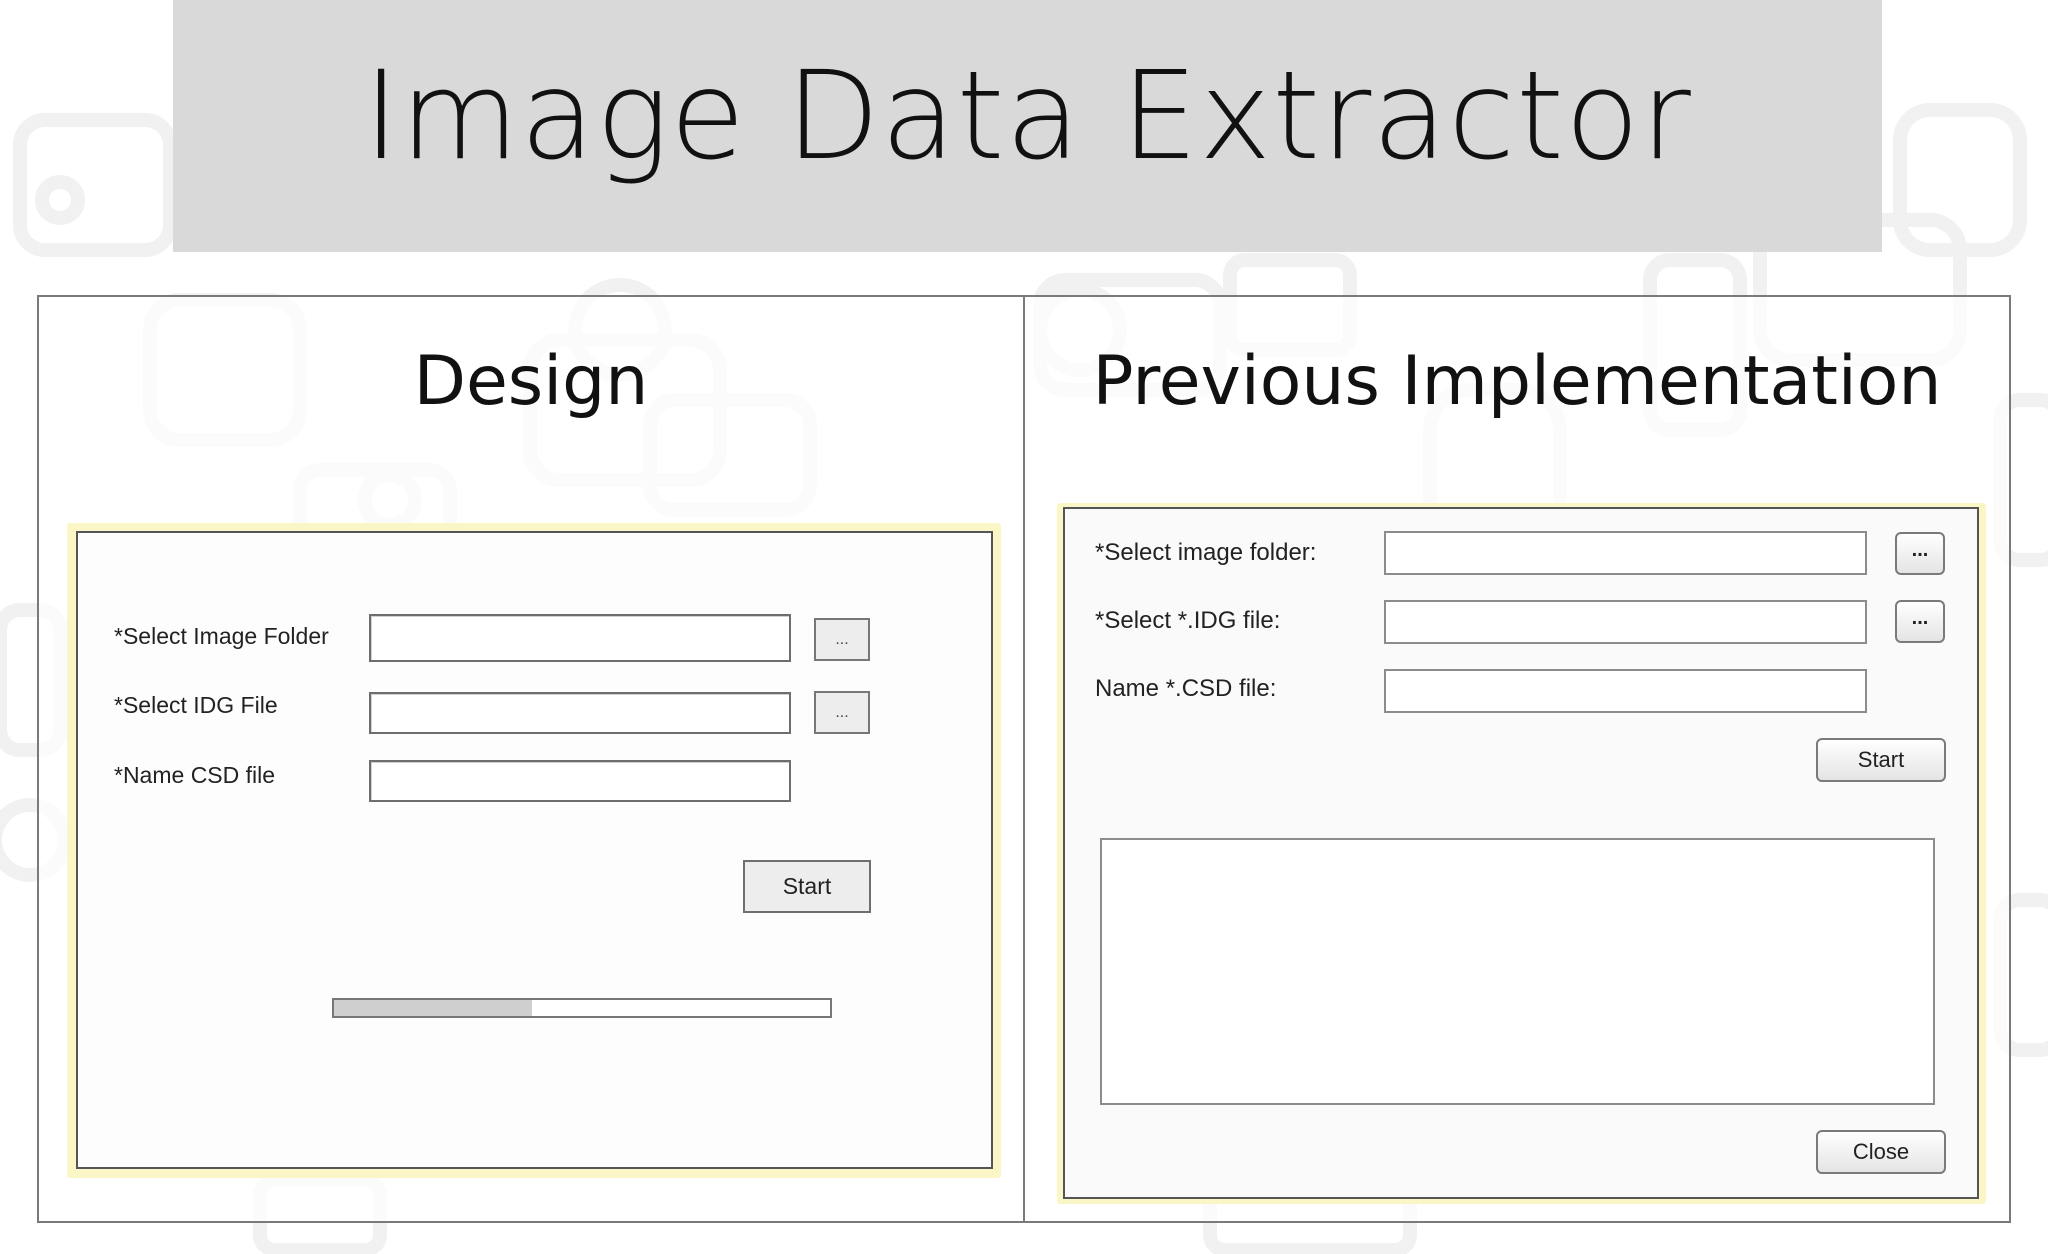 This screenshot has width=2048, height=1254. I want to click on design-panel-heading: Design, so click(531, 381).